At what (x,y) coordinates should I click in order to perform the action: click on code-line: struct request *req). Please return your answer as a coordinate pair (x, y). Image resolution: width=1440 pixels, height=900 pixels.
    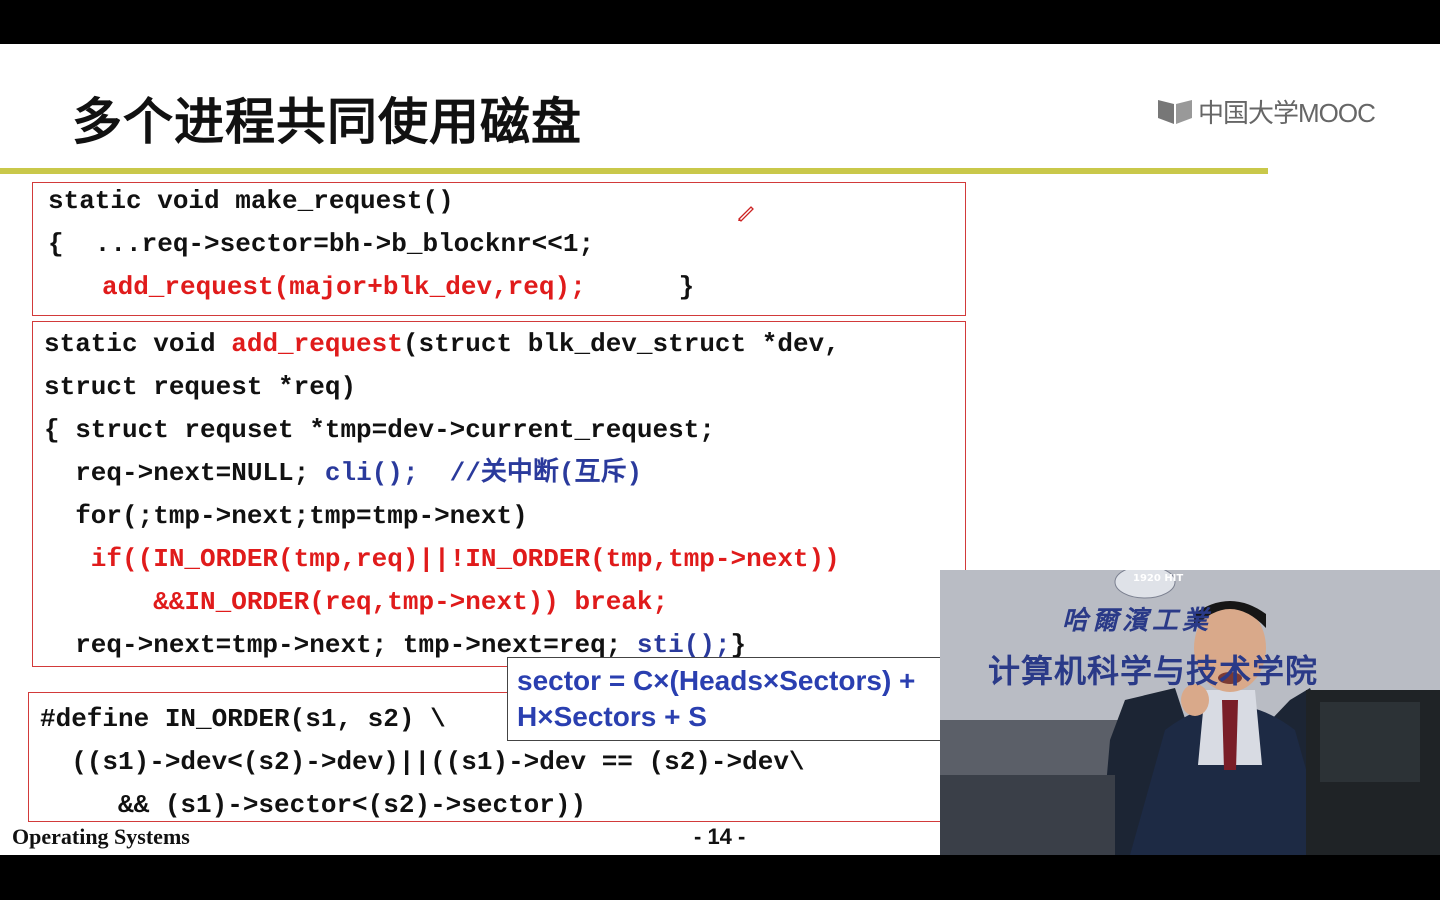
    Looking at the image, I should click on (200, 387).